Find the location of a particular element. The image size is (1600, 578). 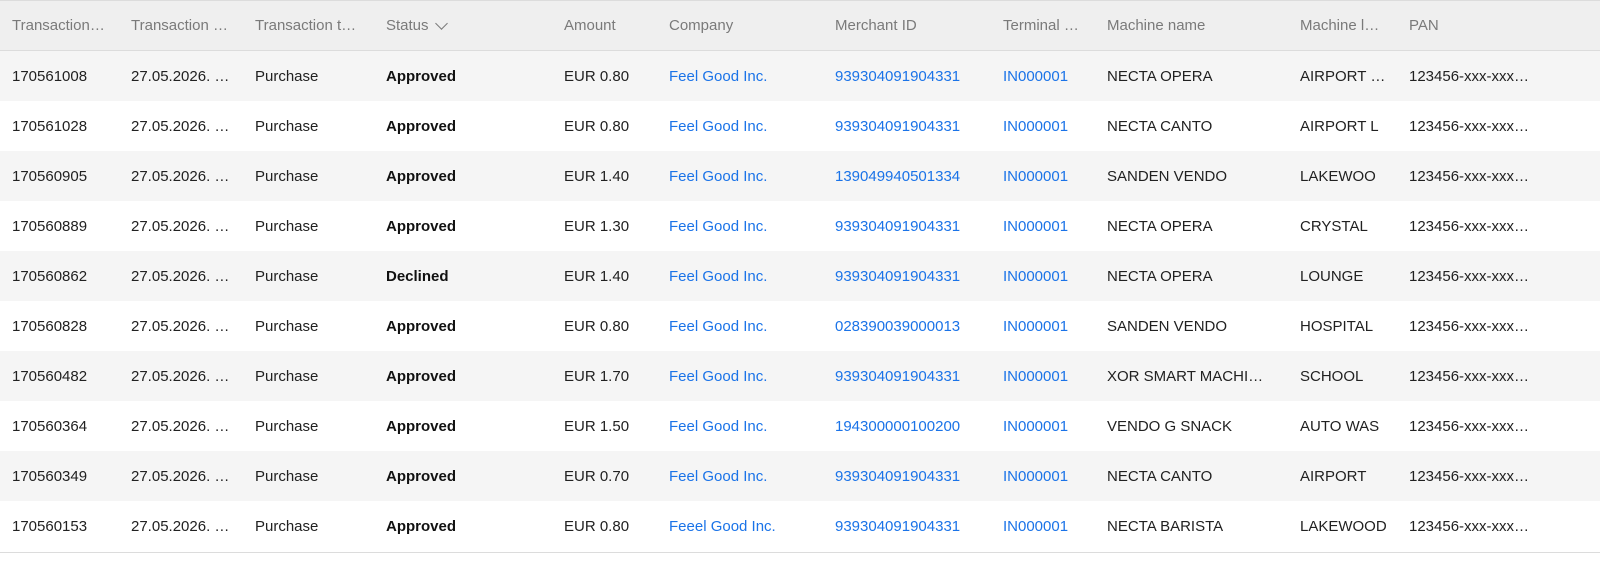

cell-transaction-id: 170560828 is located at coordinates (66, 326).